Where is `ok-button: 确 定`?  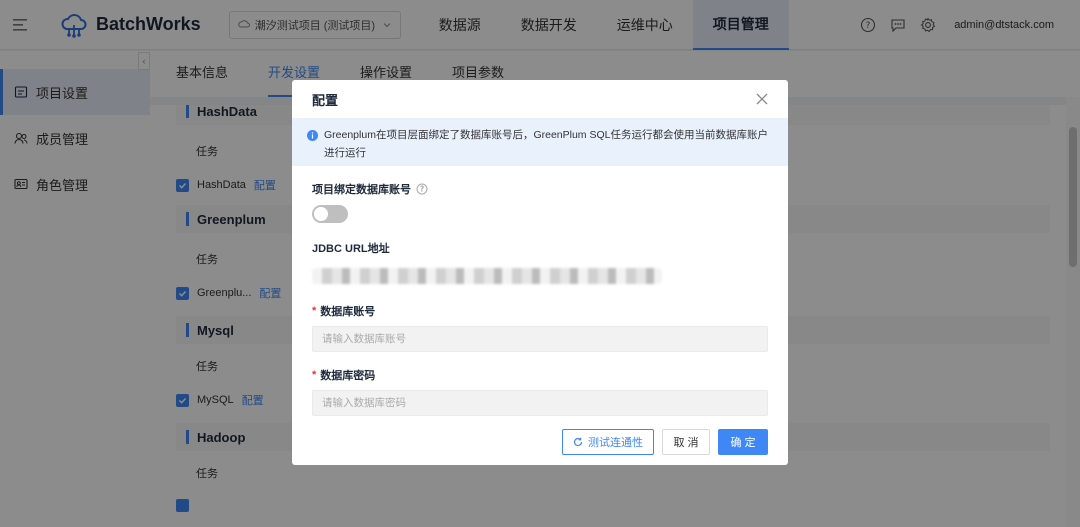
ok-button: 确 定 is located at coordinates (743, 442).